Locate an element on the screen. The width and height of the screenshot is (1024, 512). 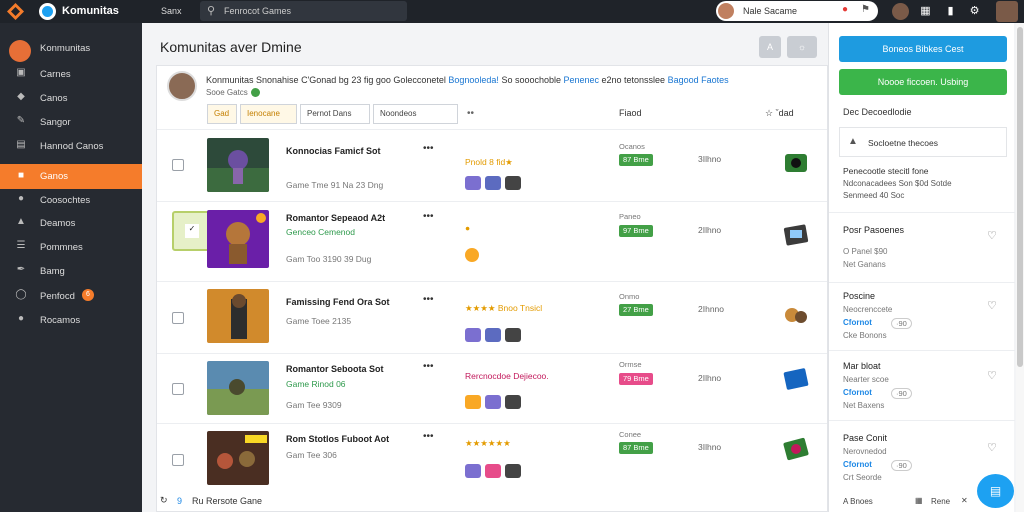
sidebar-item-pommnes: ☰ Pommnes is located at coordinates (71, 247).